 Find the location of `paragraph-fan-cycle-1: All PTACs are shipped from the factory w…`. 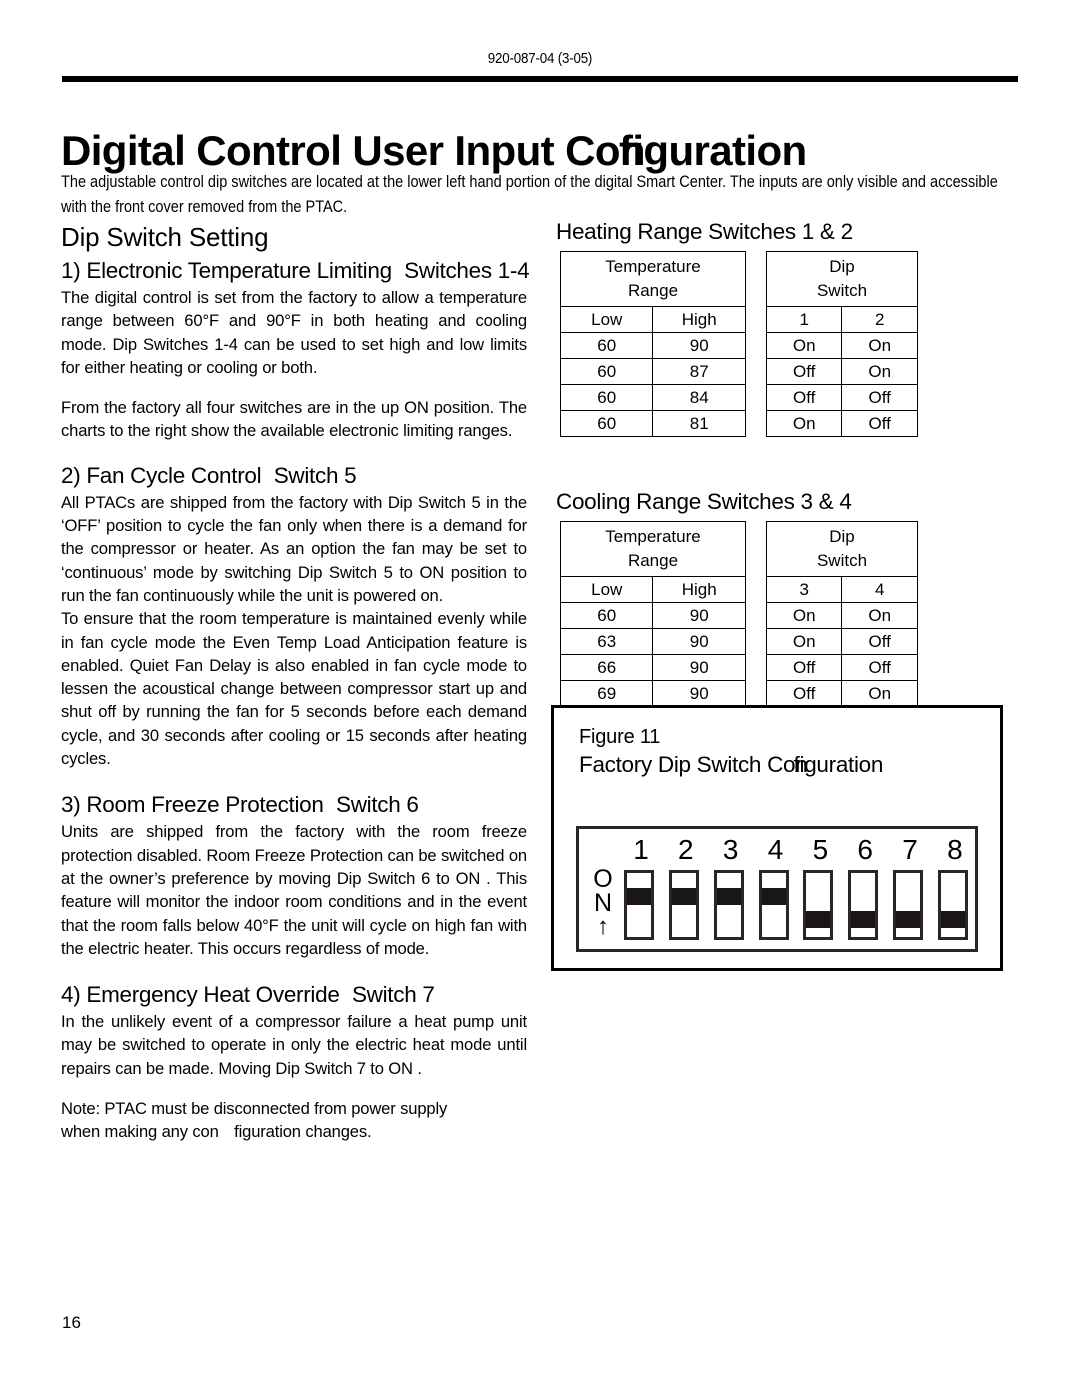

paragraph-fan-cycle-1: All PTACs are shipped from the factory w… is located at coordinates (294, 548).